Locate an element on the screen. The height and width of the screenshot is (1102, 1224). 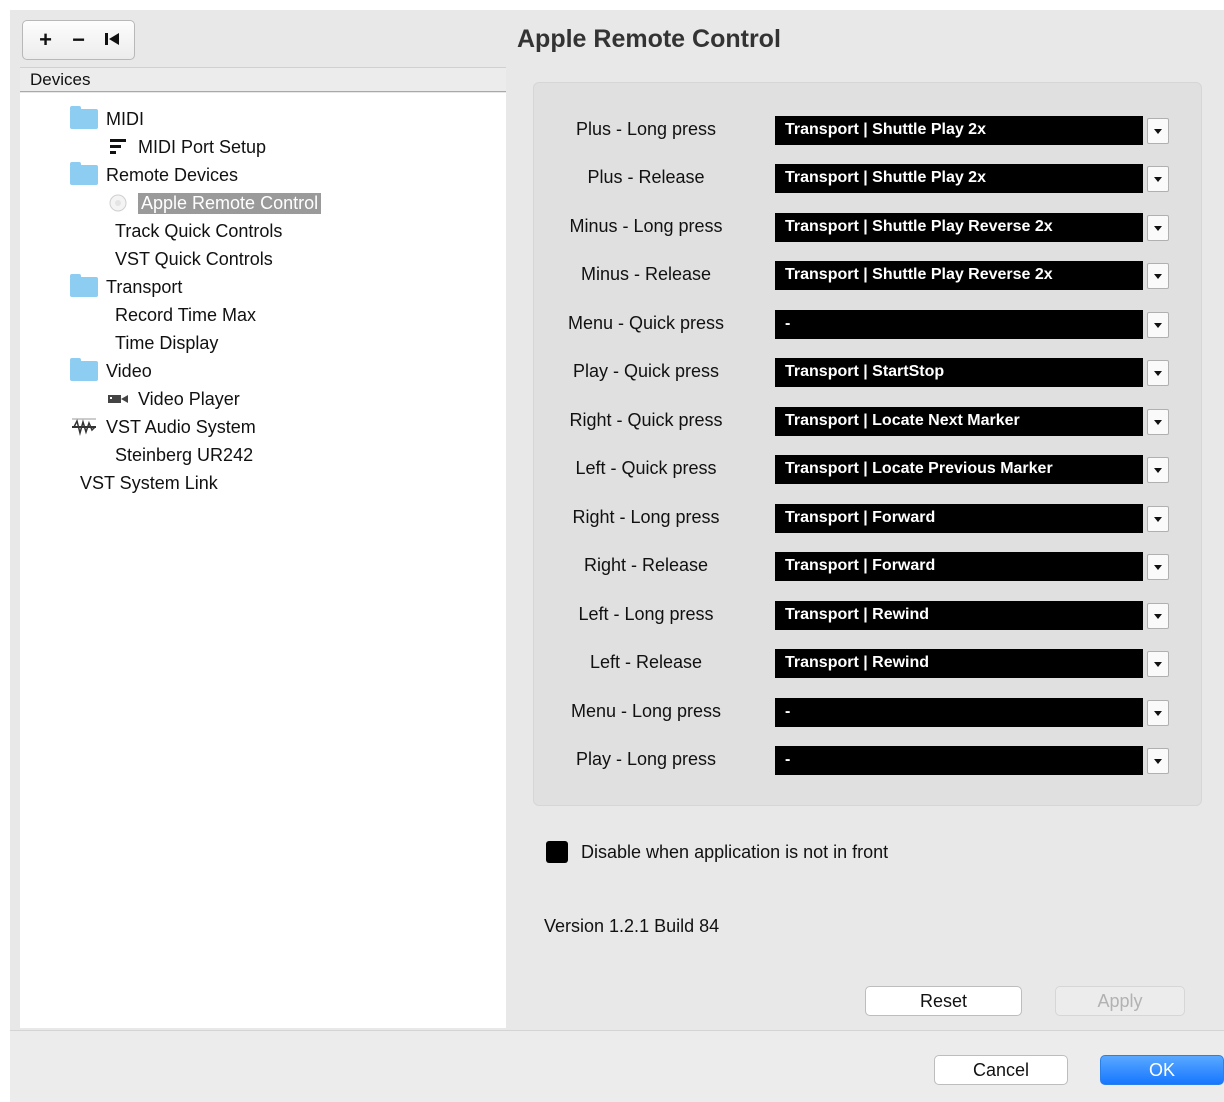
tree-item-vst-quick-controls: VST Quick Controls is located at coordinates (194, 259).